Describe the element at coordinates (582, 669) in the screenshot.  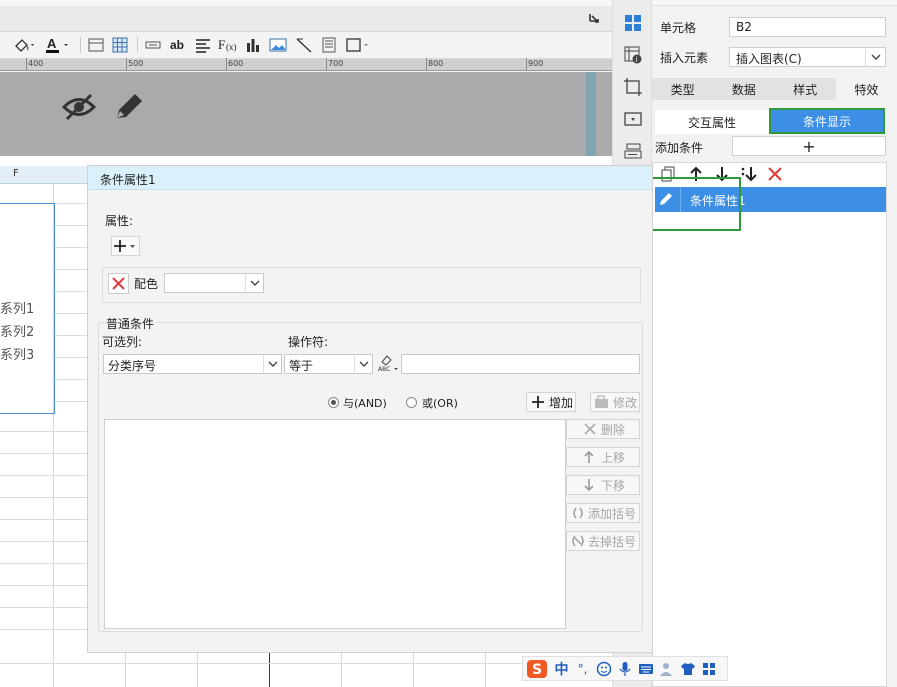
I see `ime-punctuation-toggle: °,` at that location.